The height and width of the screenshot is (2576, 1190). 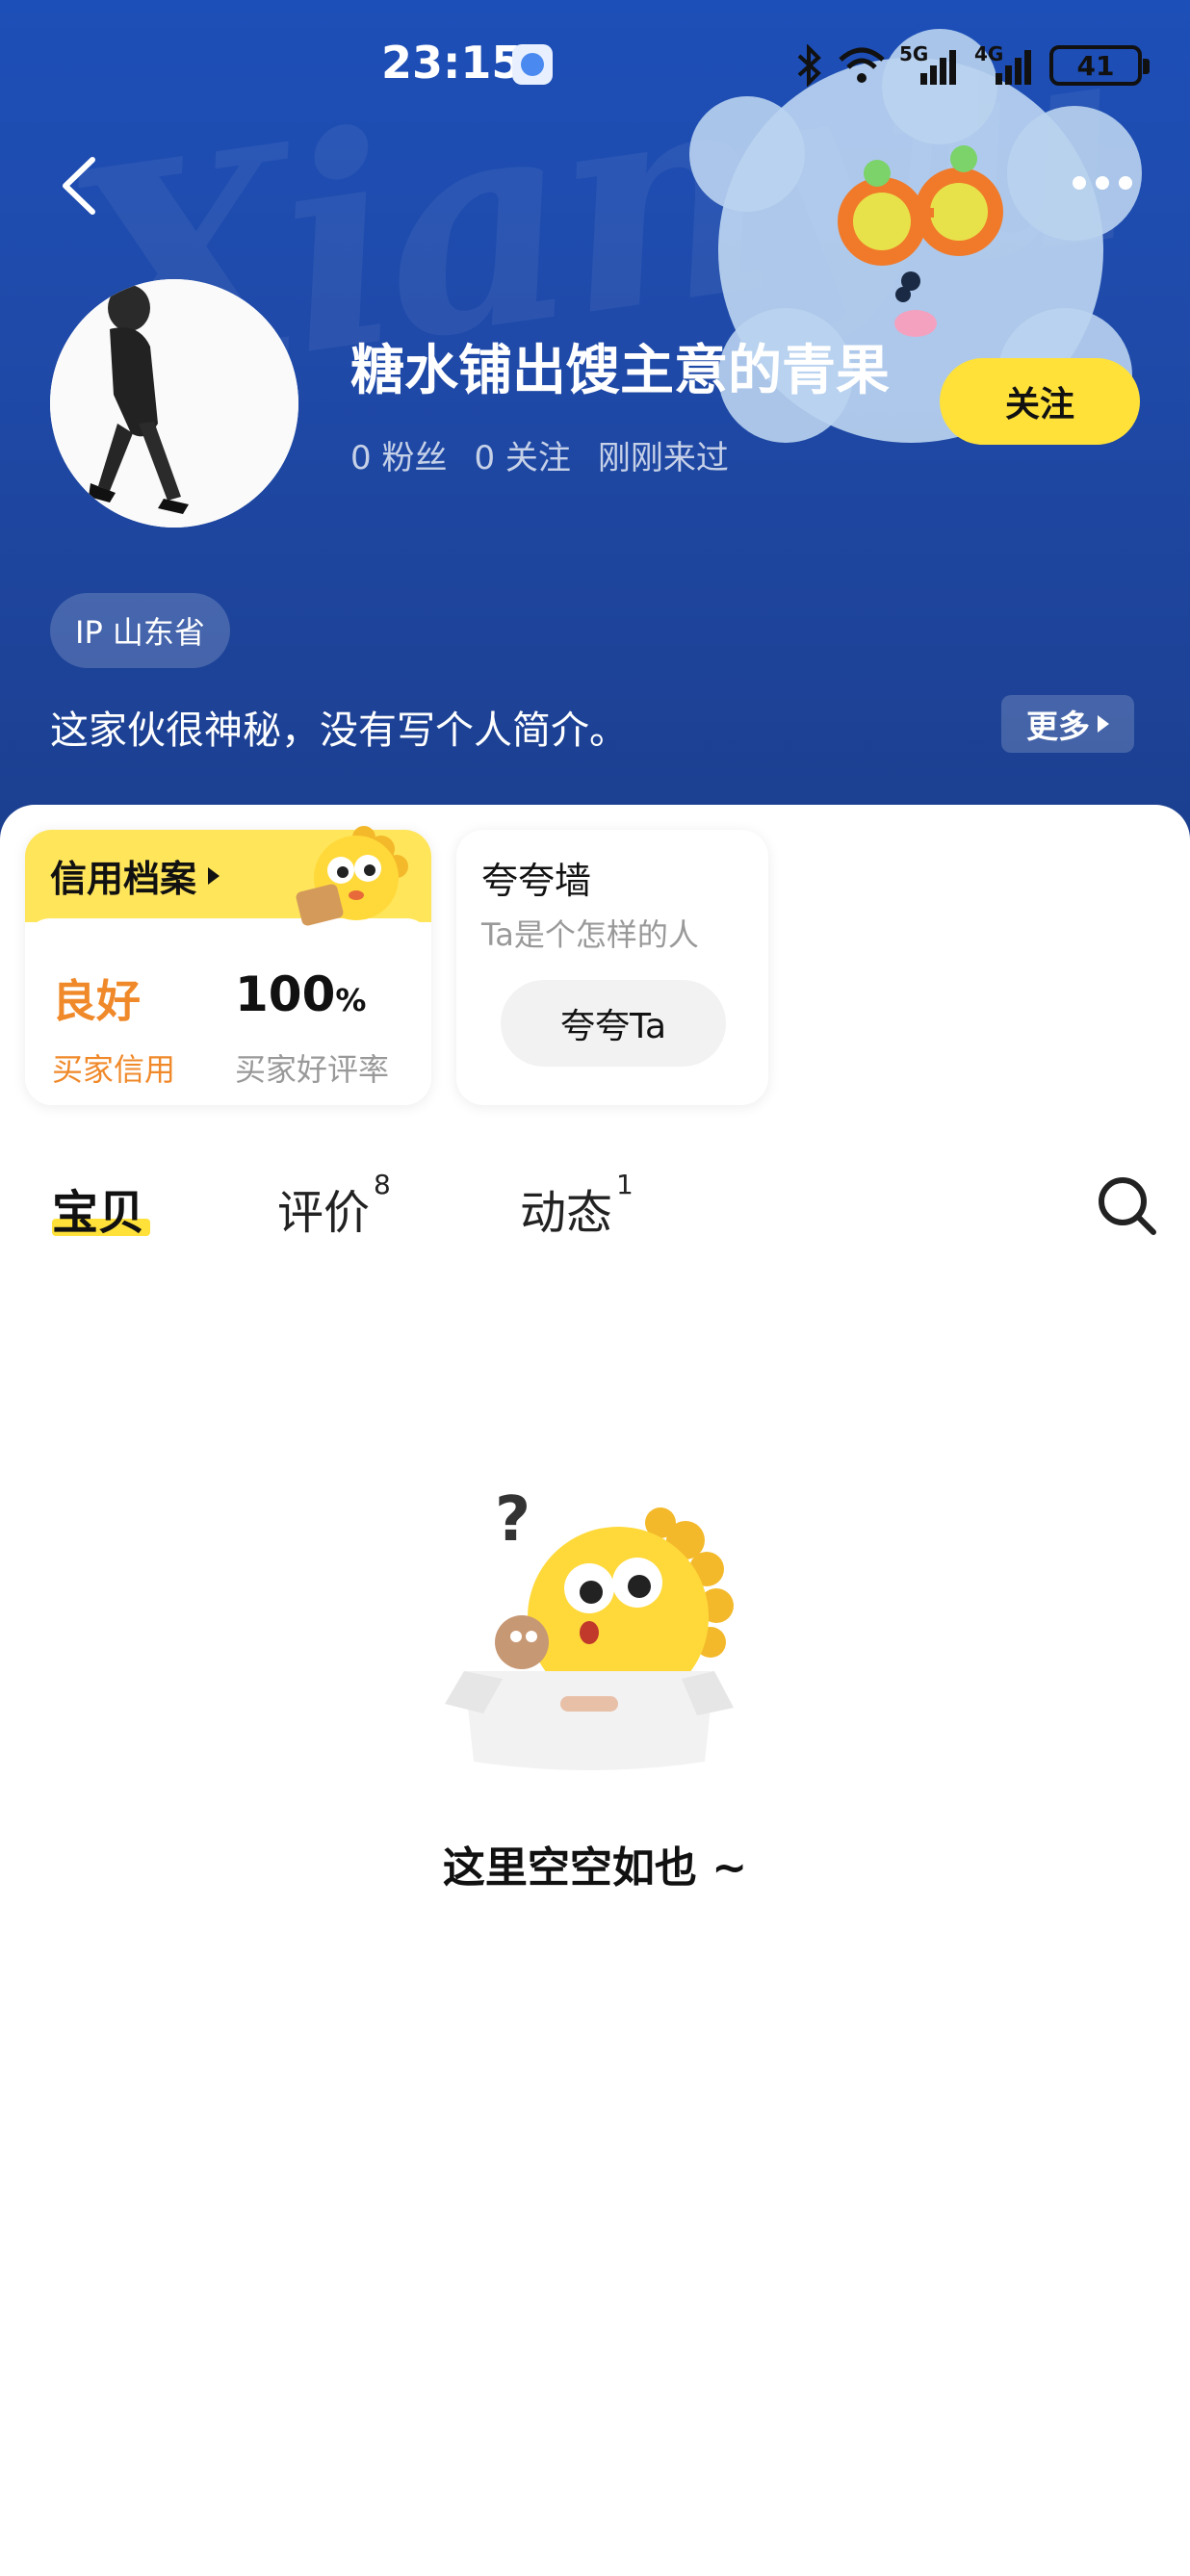 I want to click on empty-box-mascot-illustration: ?, so click(x=590, y=1627).